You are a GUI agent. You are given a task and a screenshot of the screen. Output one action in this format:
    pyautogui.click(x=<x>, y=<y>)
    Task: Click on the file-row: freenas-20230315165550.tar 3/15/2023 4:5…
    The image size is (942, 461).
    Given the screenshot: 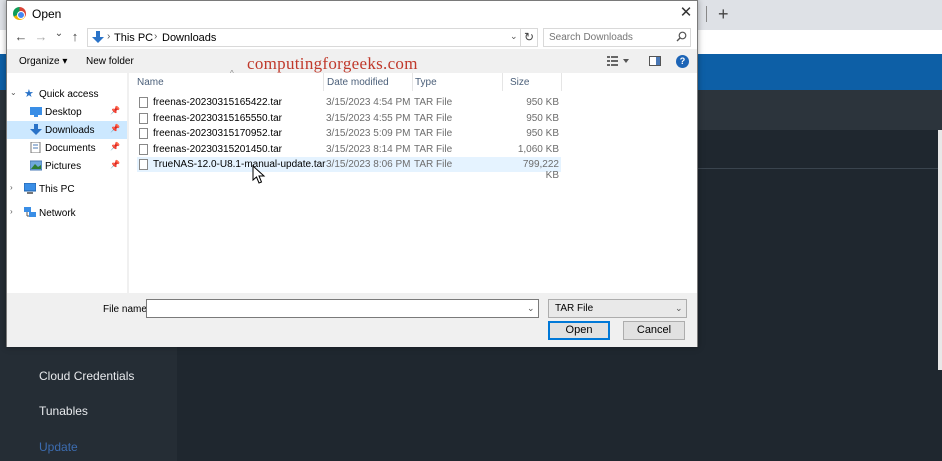 What is the action you would take?
    pyautogui.click(x=349, y=118)
    